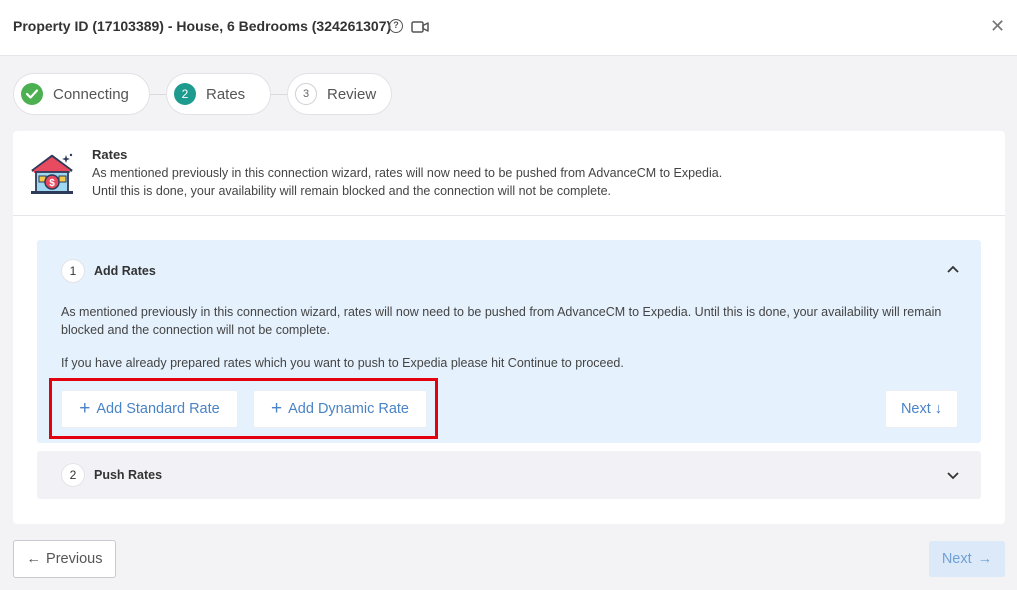  I want to click on step-number: 2, so click(185, 94).